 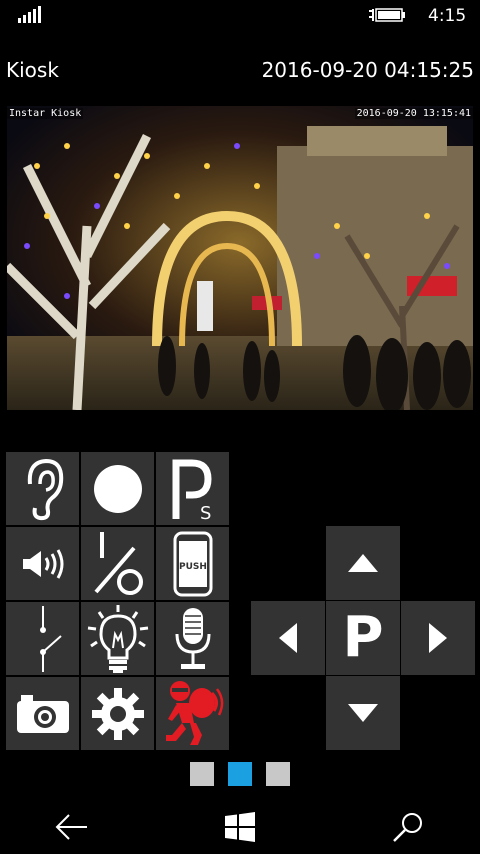 What do you see at coordinates (413, 113) in the screenshot?
I see `camera-osd-time: 2016-09-20 13:15:41` at bounding box center [413, 113].